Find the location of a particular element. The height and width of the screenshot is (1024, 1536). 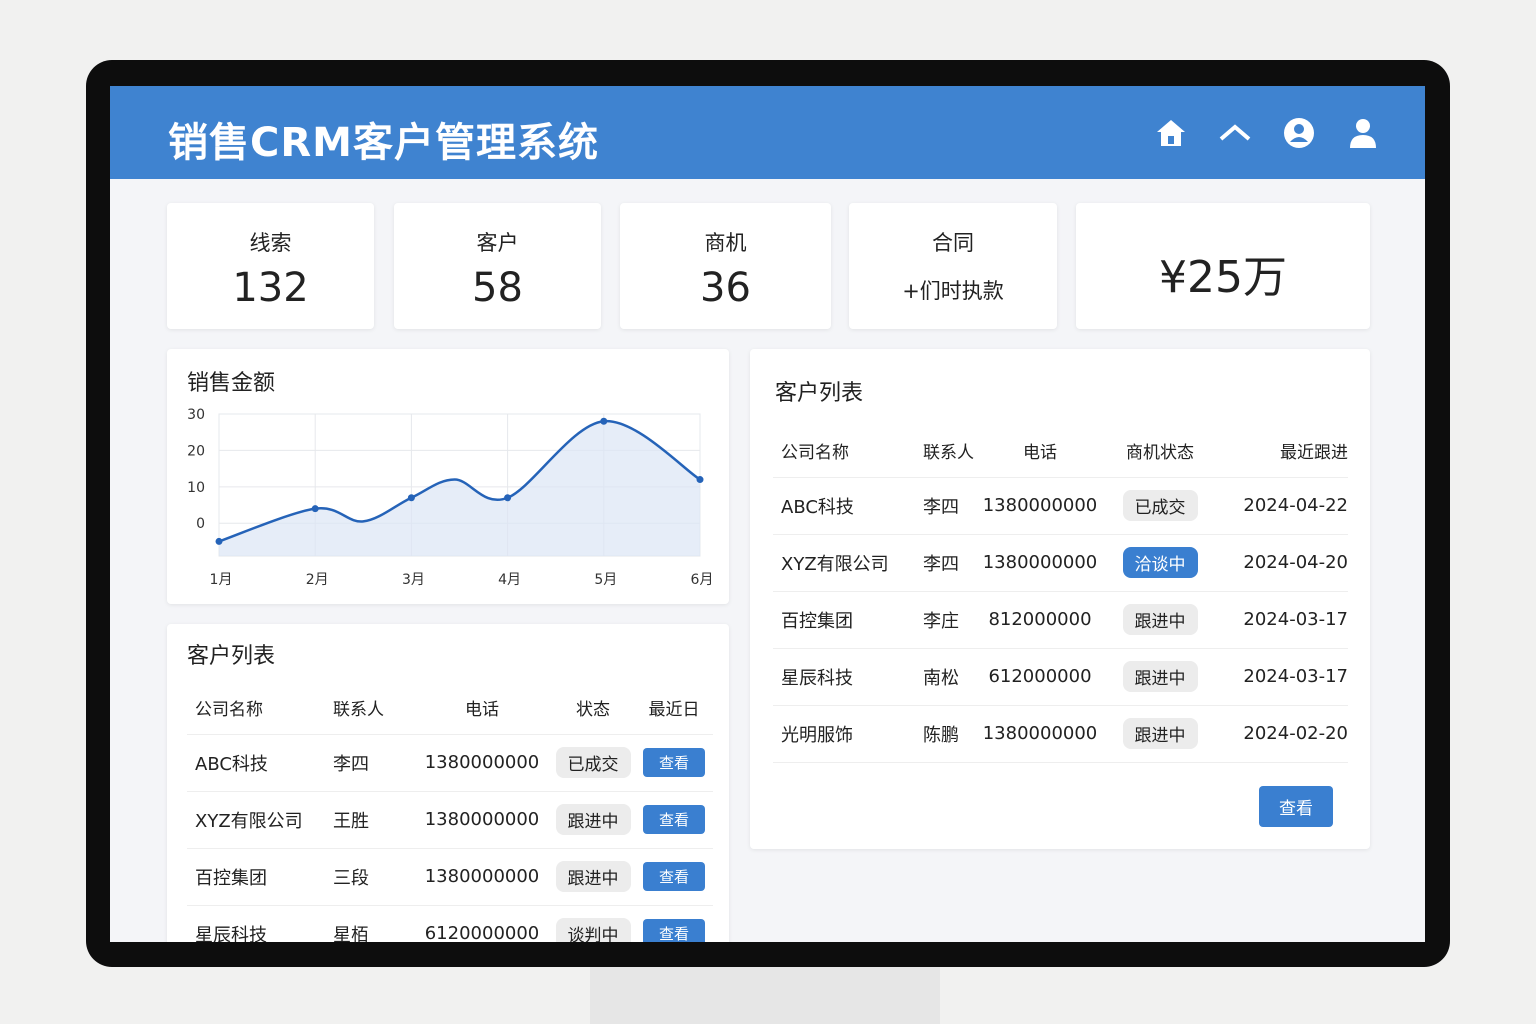

stat-value: +们时执款 is located at coordinates (953, 291).